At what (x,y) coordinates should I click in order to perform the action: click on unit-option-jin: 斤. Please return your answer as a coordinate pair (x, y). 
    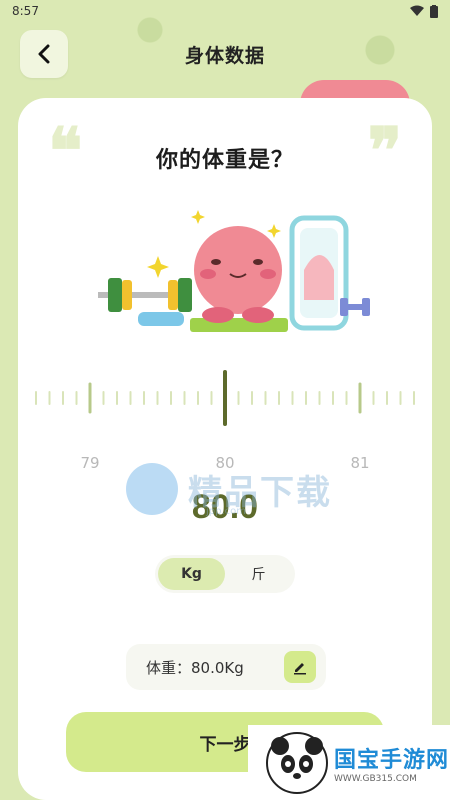
    Looking at the image, I should click on (258, 574).